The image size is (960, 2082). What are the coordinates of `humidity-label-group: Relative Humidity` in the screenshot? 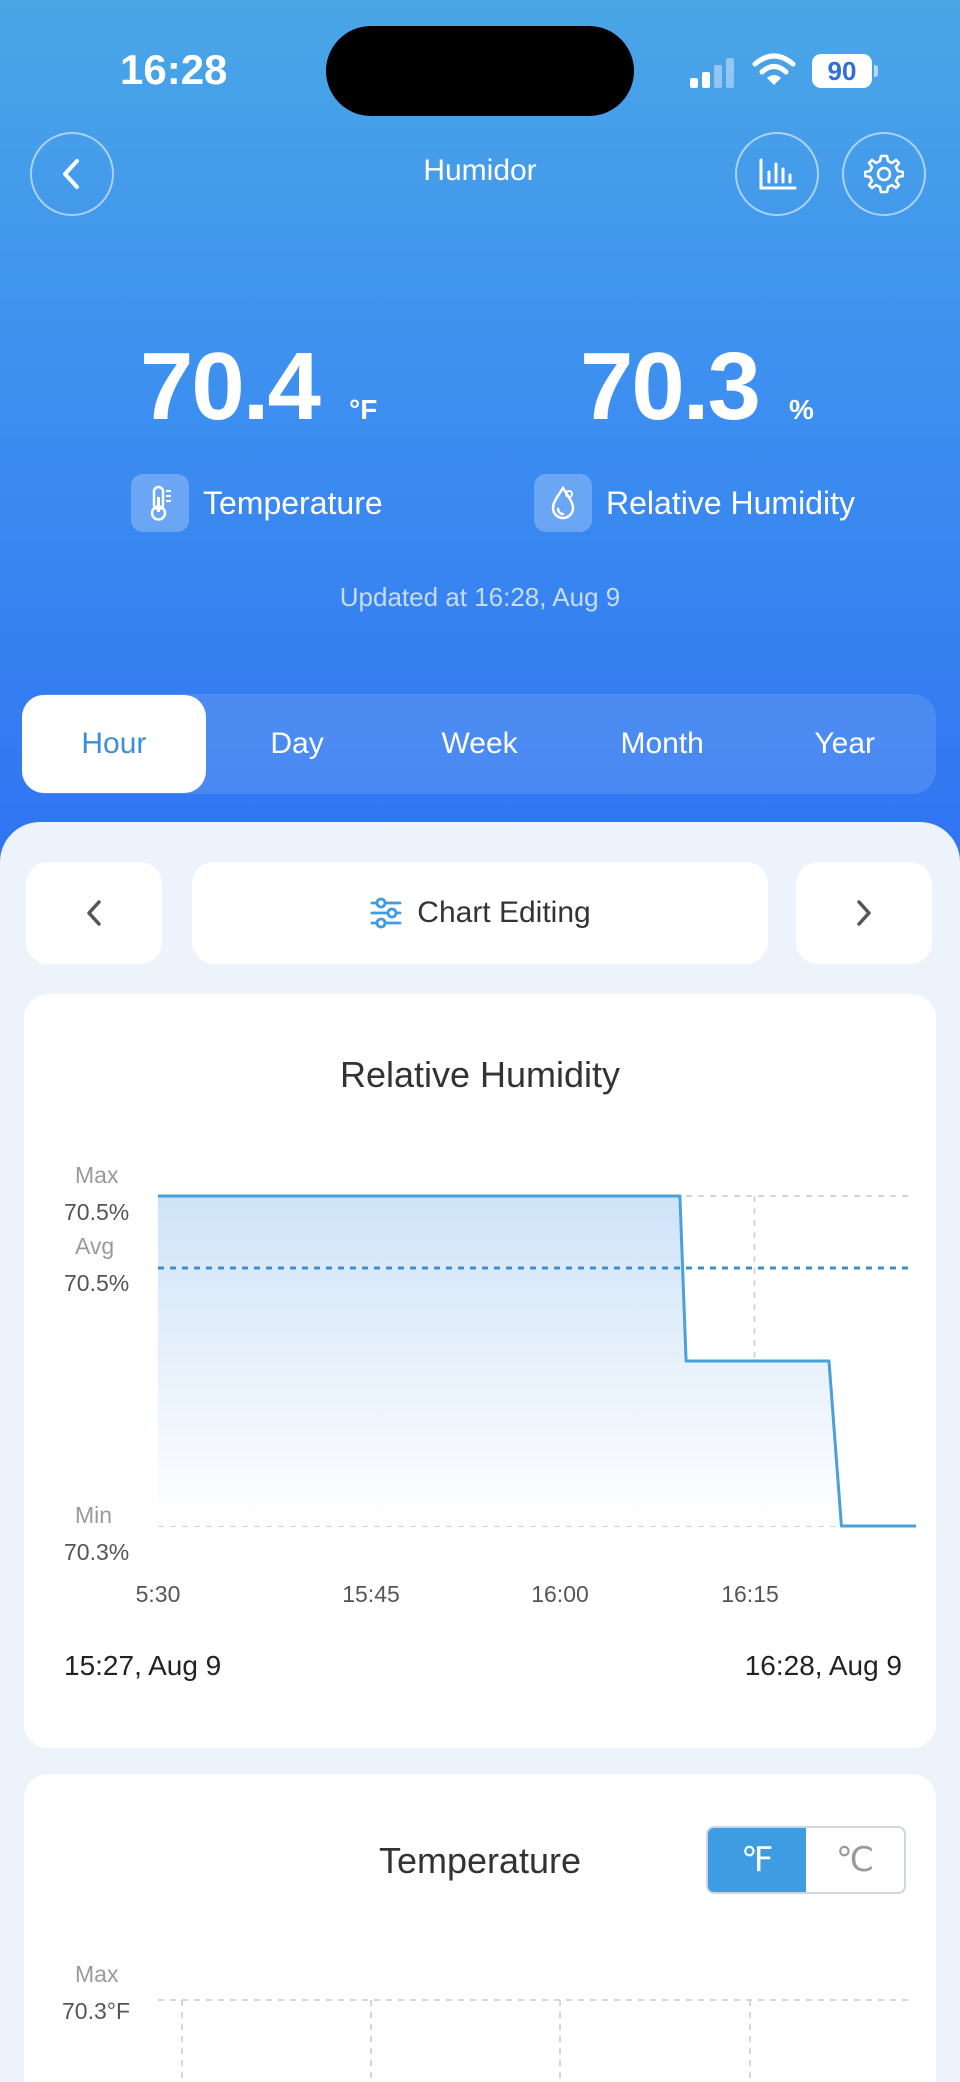 It's located at (694, 503).